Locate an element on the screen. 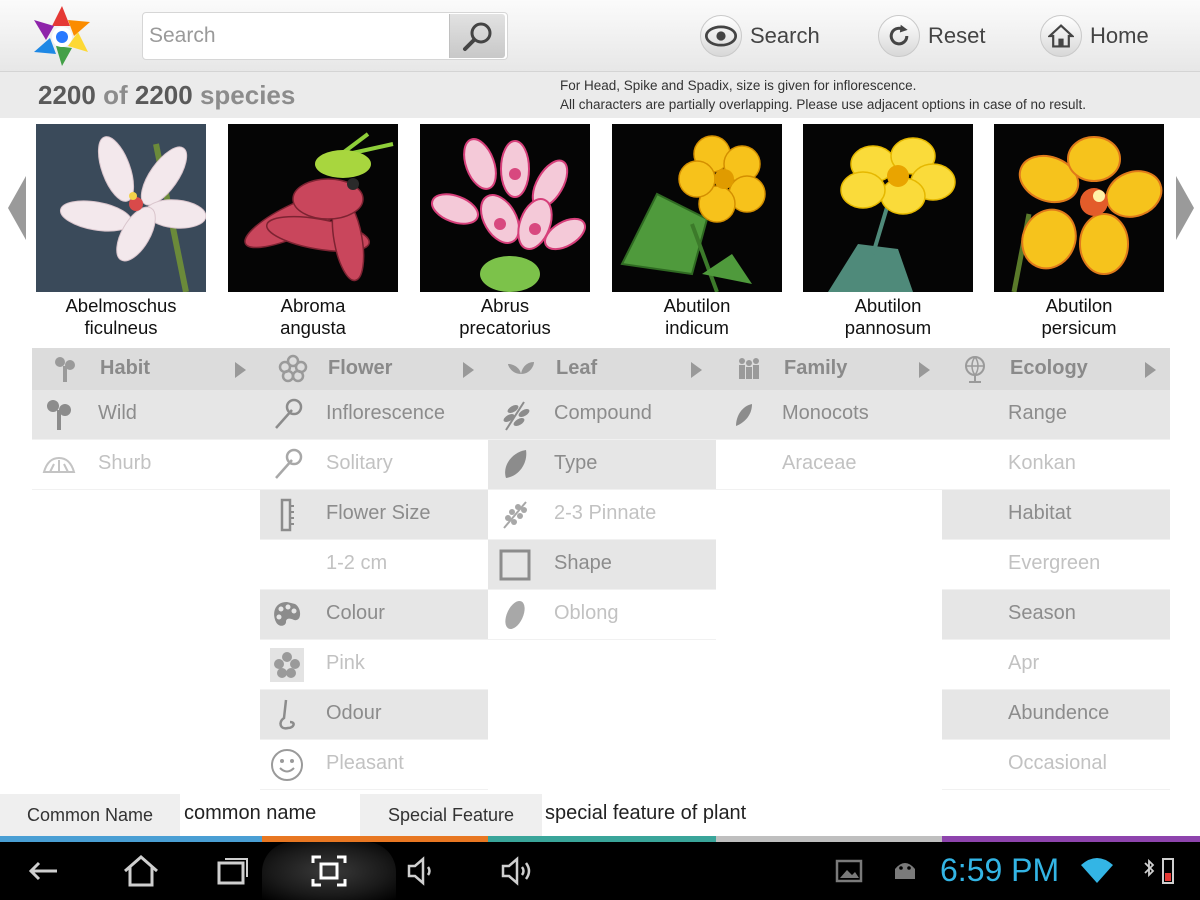 The width and height of the screenshot is (1200, 900). filter-option-oblong: Oblong is located at coordinates (602, 615).